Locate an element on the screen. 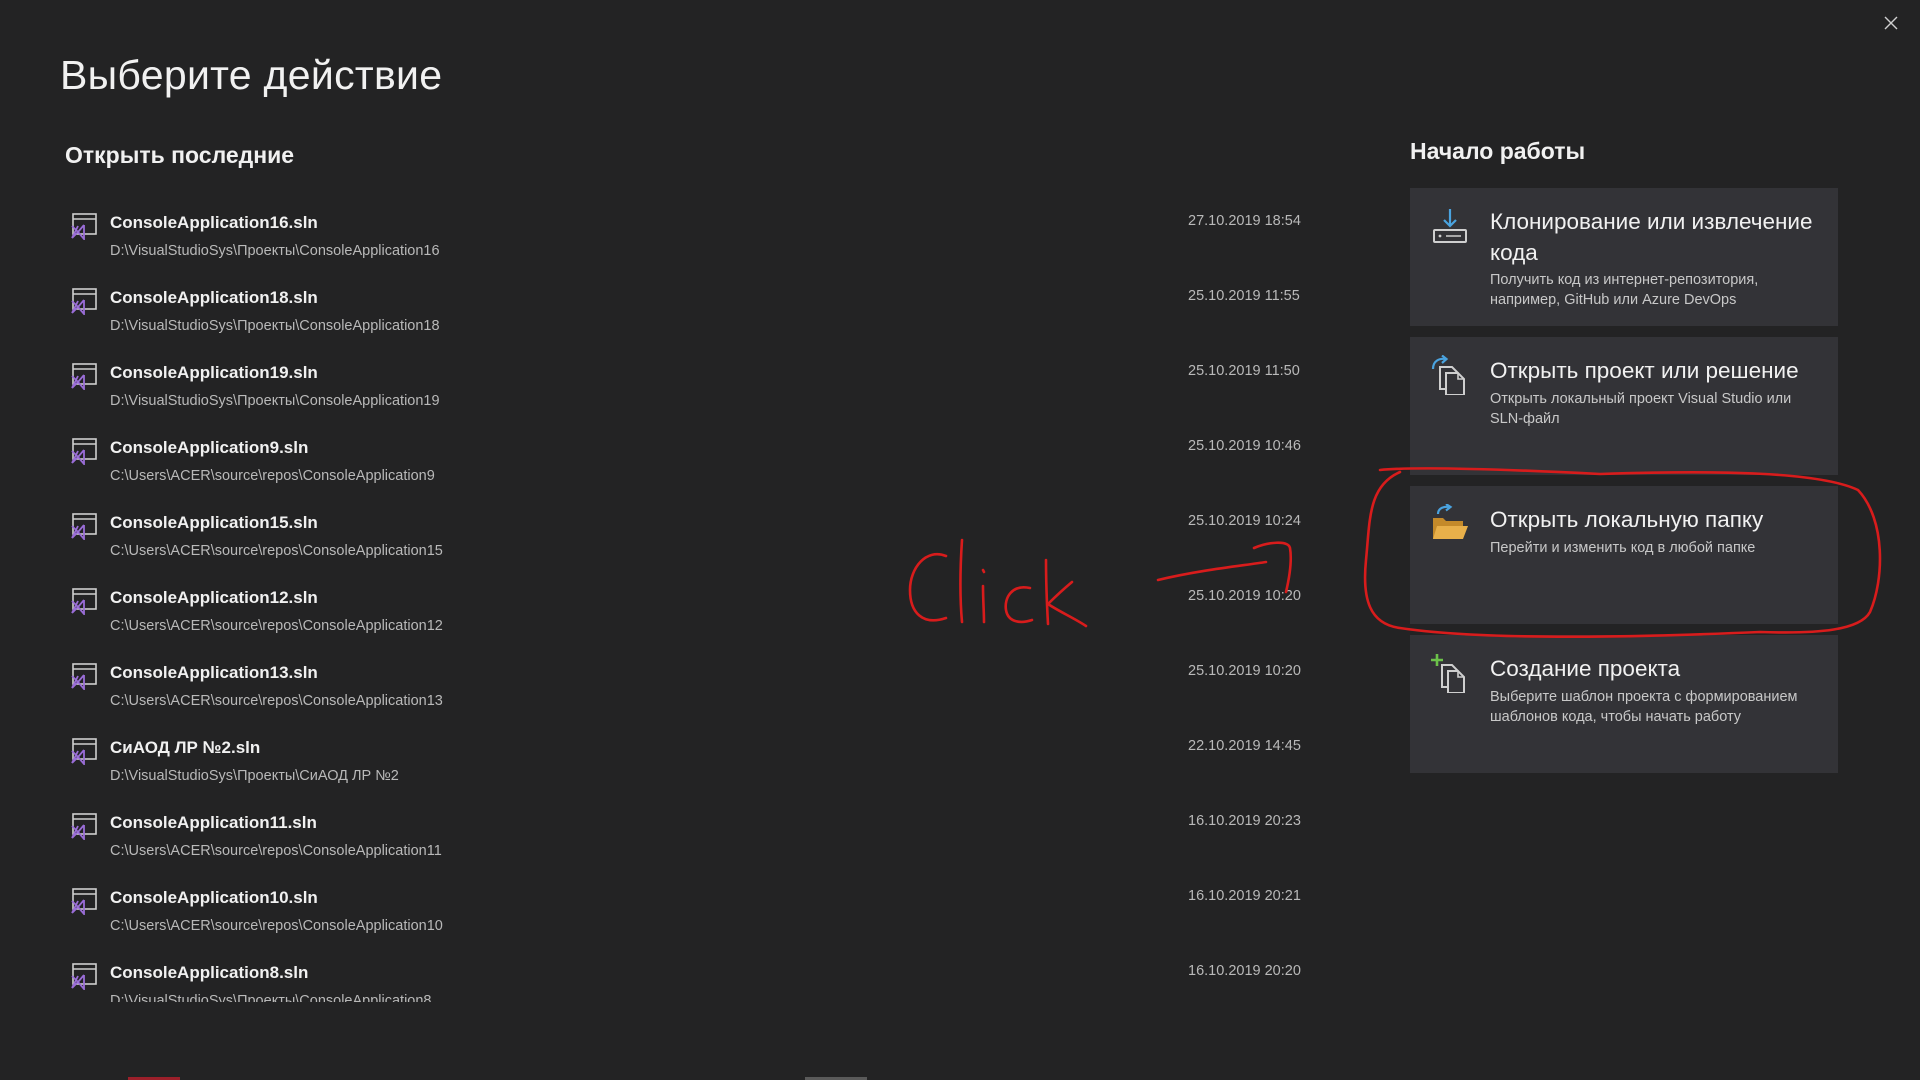  recent-item-name: ConsoleApplication15.sln is located at coordinates (214, 522).